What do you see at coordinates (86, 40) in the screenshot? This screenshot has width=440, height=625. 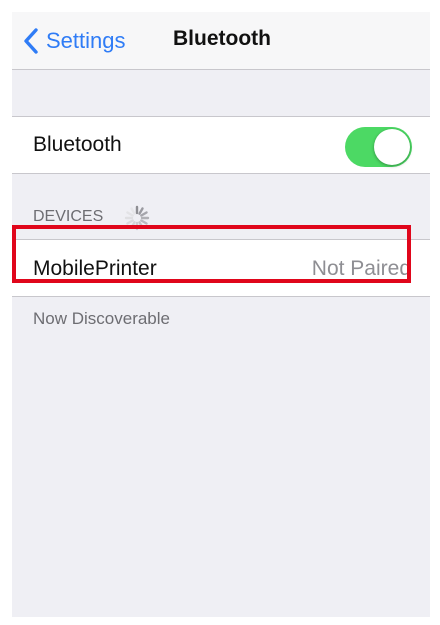 I see `back-button-label: Settings` at bounding box center [86, 40].